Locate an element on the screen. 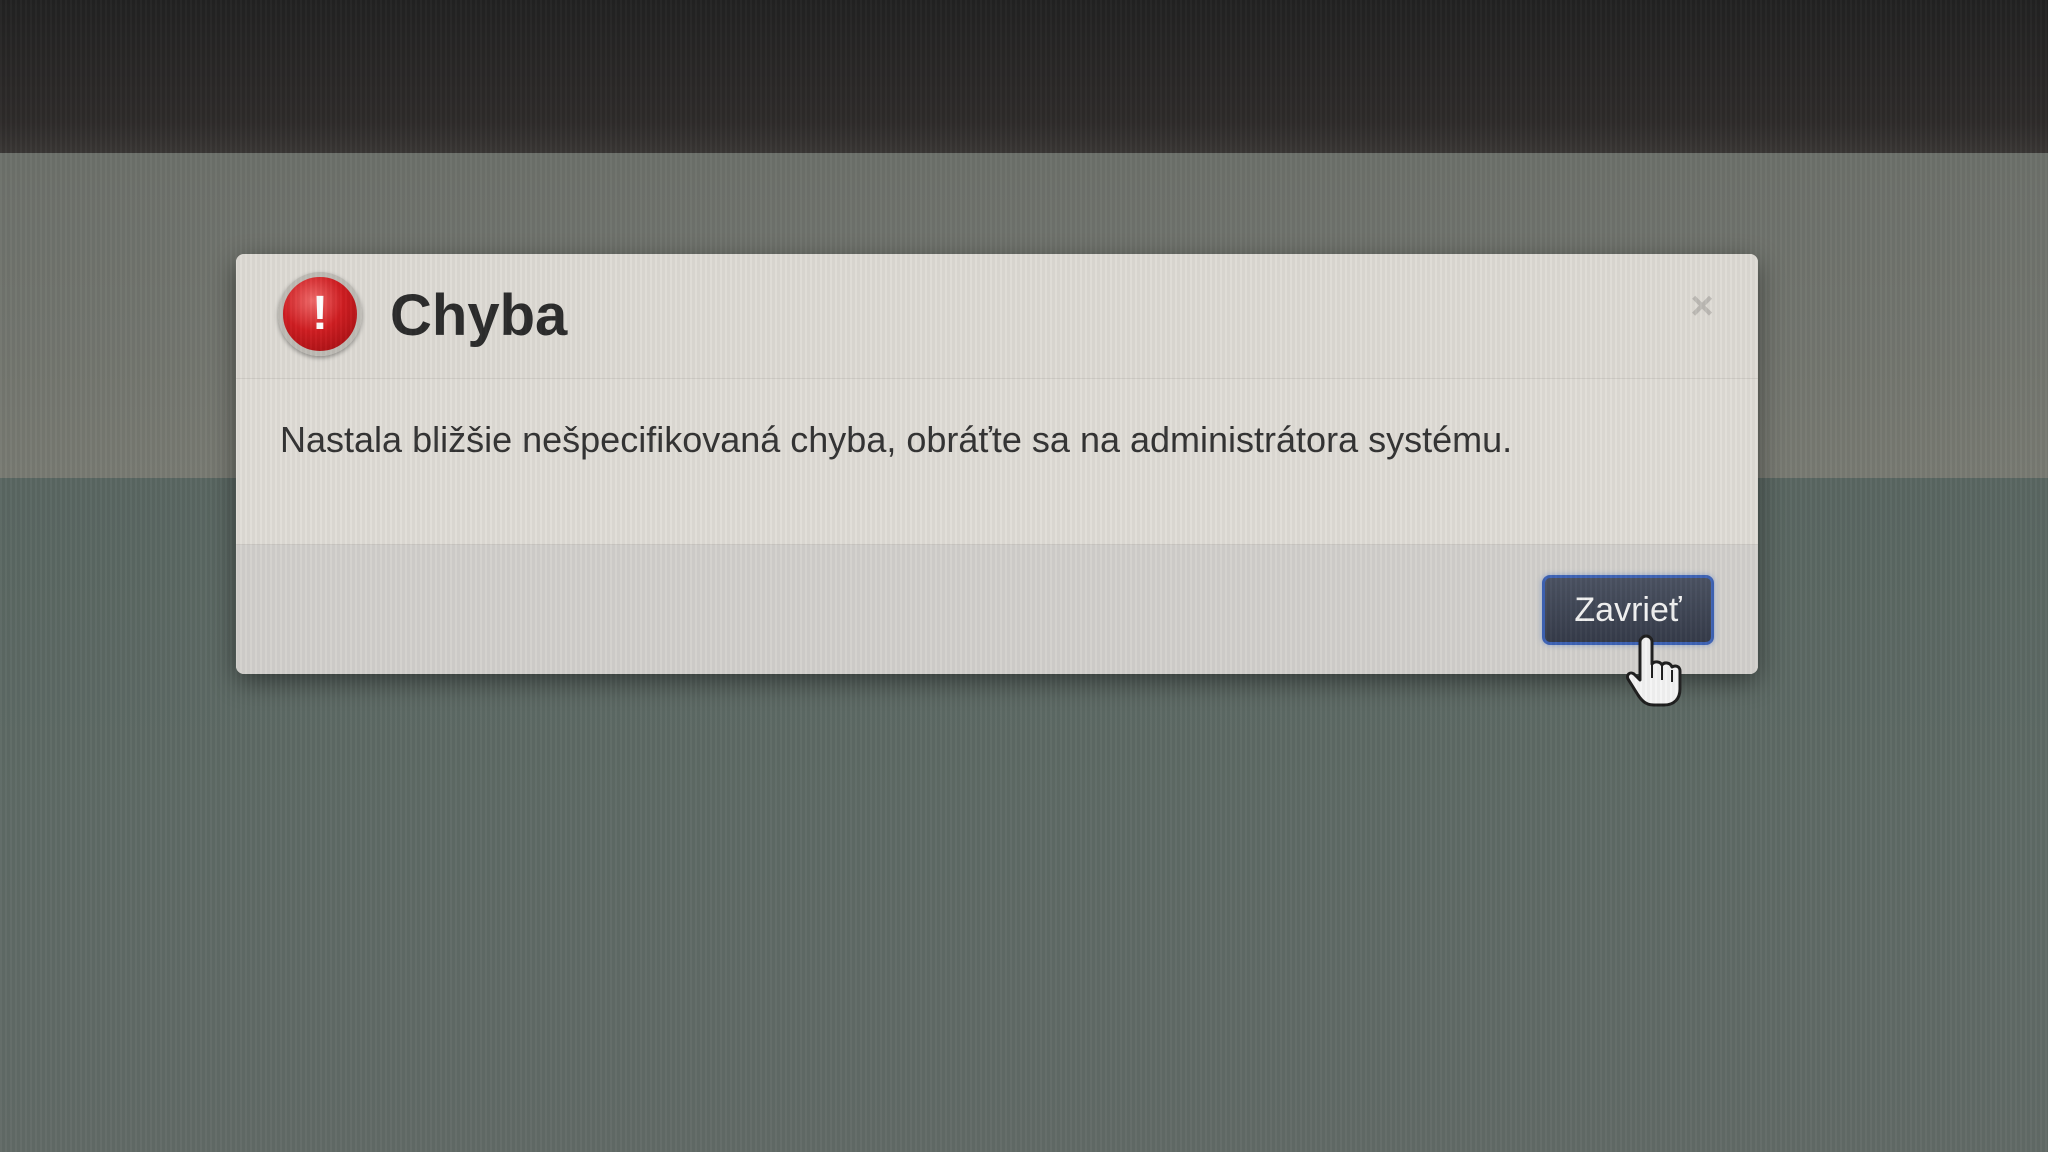 This screenshot has width=2048, height=1152. close-icon: × is located at coordinates (1702, 306).